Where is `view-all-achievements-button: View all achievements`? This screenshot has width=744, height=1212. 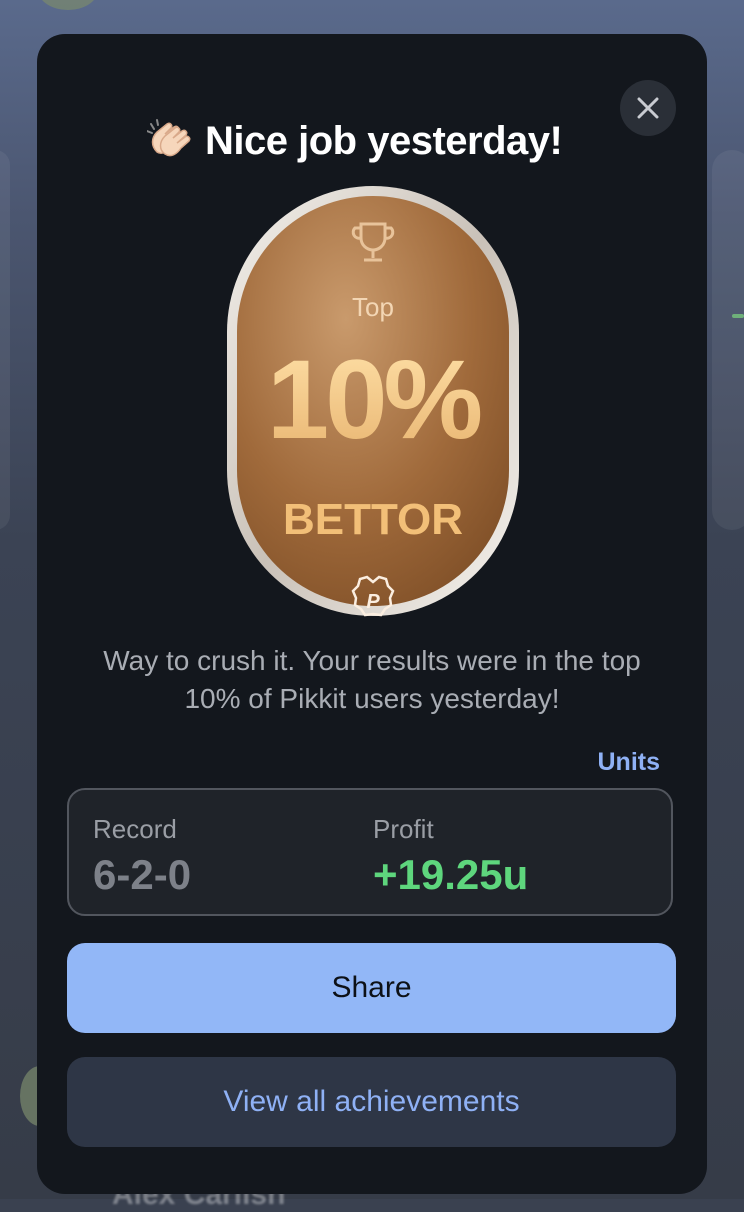
view-all-achievements-button: View all achievements is located at coordinates (371, 1102).